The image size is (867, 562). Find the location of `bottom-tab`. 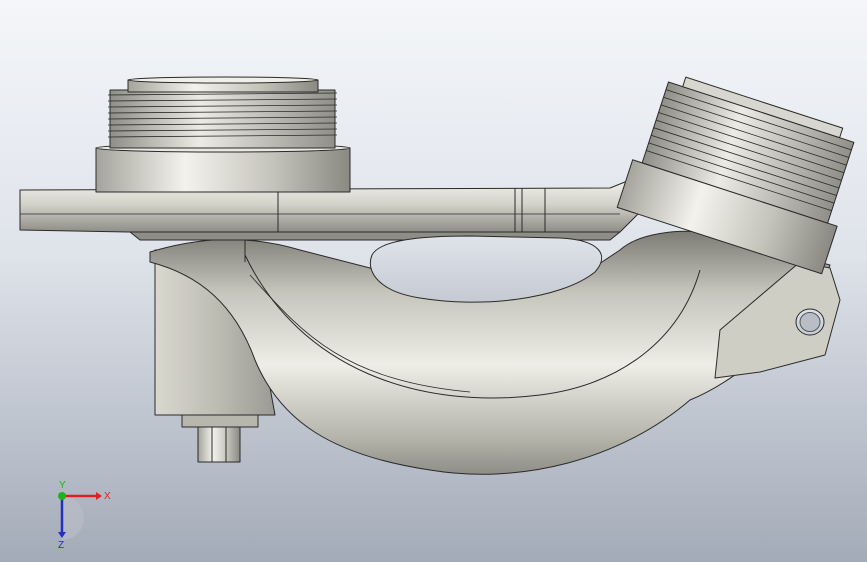

bottom-tab is located at coordinates (219, 444).